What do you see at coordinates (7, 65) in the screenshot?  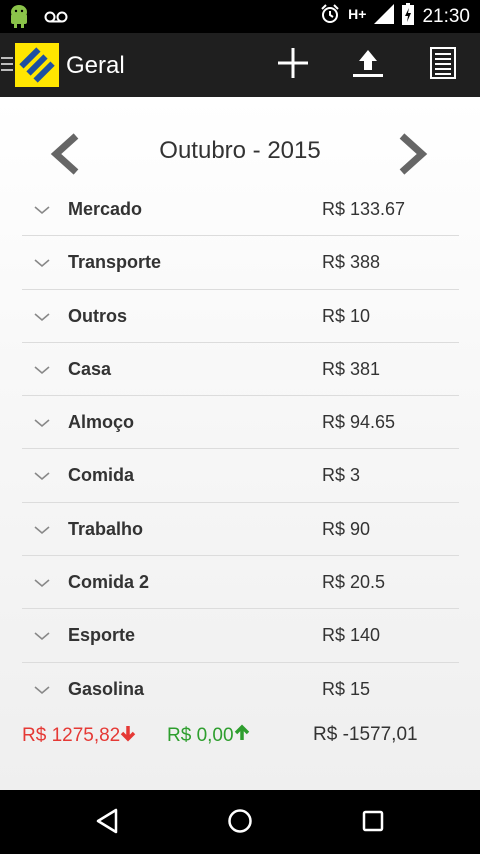 I see `drawer-icon` at bounding box center [7, 65].